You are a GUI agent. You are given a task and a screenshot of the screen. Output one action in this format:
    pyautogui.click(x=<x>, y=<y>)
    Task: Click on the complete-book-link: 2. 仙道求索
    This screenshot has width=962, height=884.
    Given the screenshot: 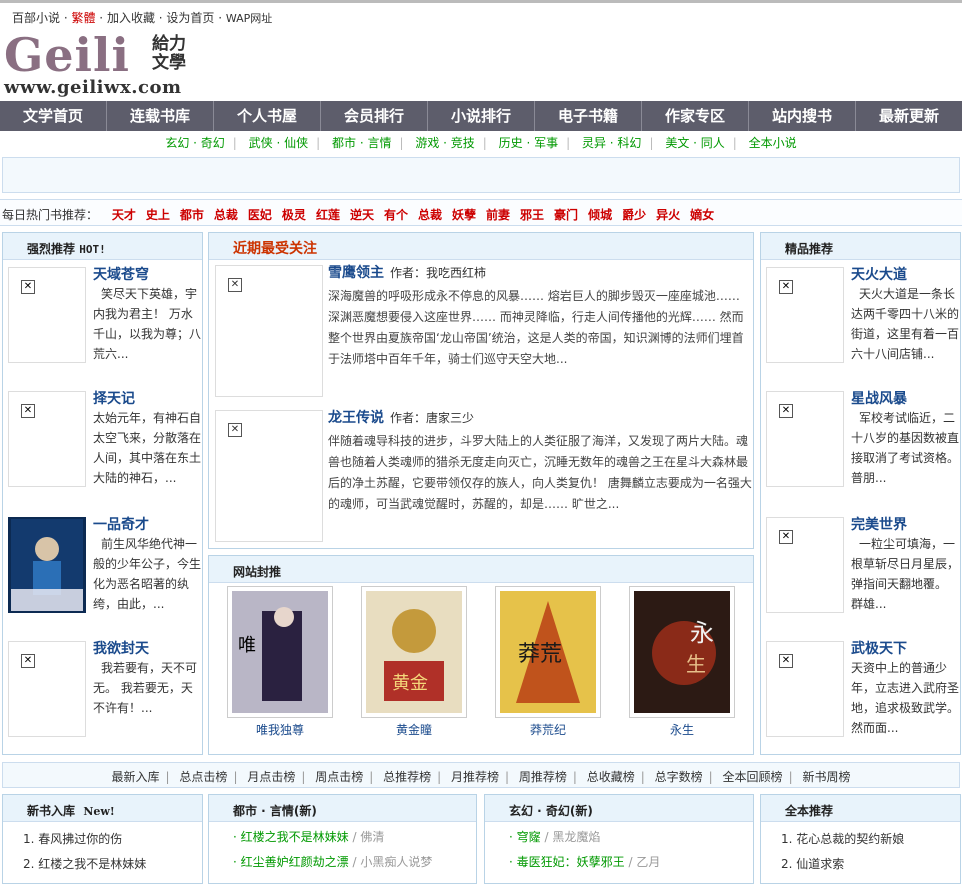 What is the action you would take?
    pyautogui.click(x=842, y=864)
    